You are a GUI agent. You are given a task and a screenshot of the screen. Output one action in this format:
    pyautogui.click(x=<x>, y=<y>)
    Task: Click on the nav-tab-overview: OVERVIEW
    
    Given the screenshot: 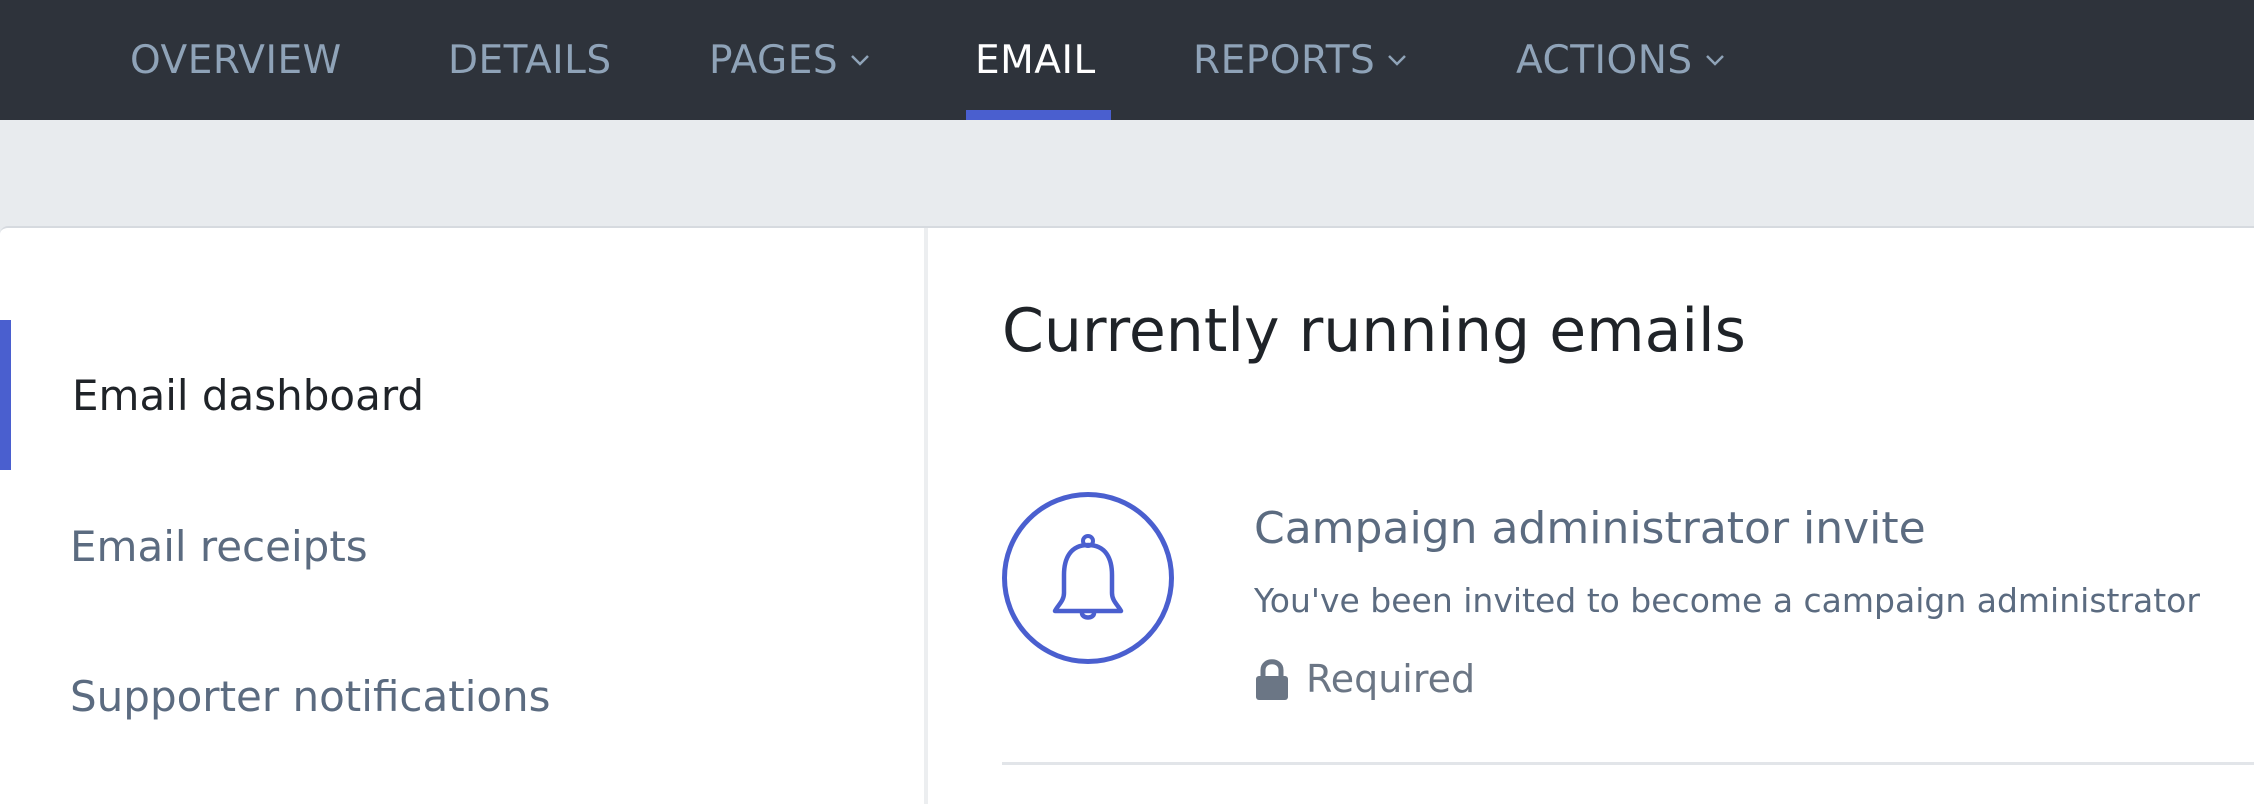 What is the action you would take?
    pyautogui.click(x=236, y=60)
    